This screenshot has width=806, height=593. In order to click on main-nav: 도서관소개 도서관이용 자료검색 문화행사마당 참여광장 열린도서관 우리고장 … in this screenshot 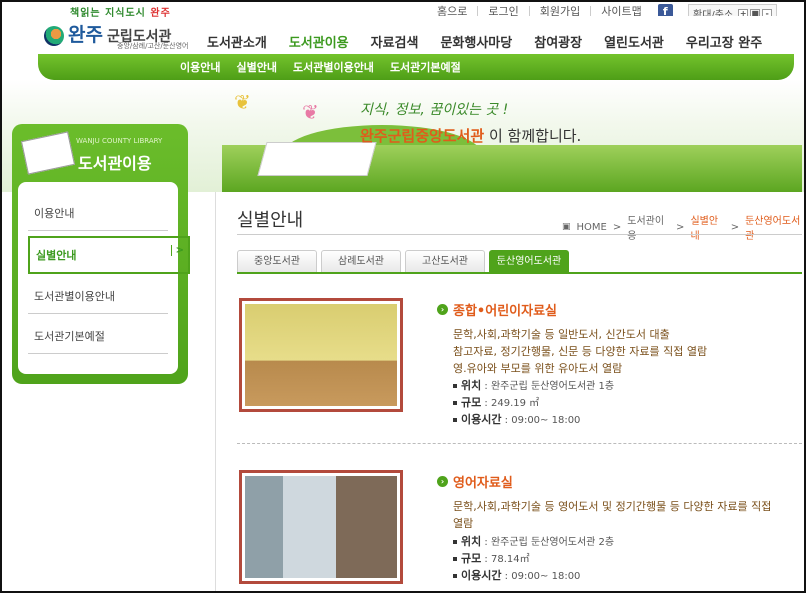, I will do `click(484, 41)`.